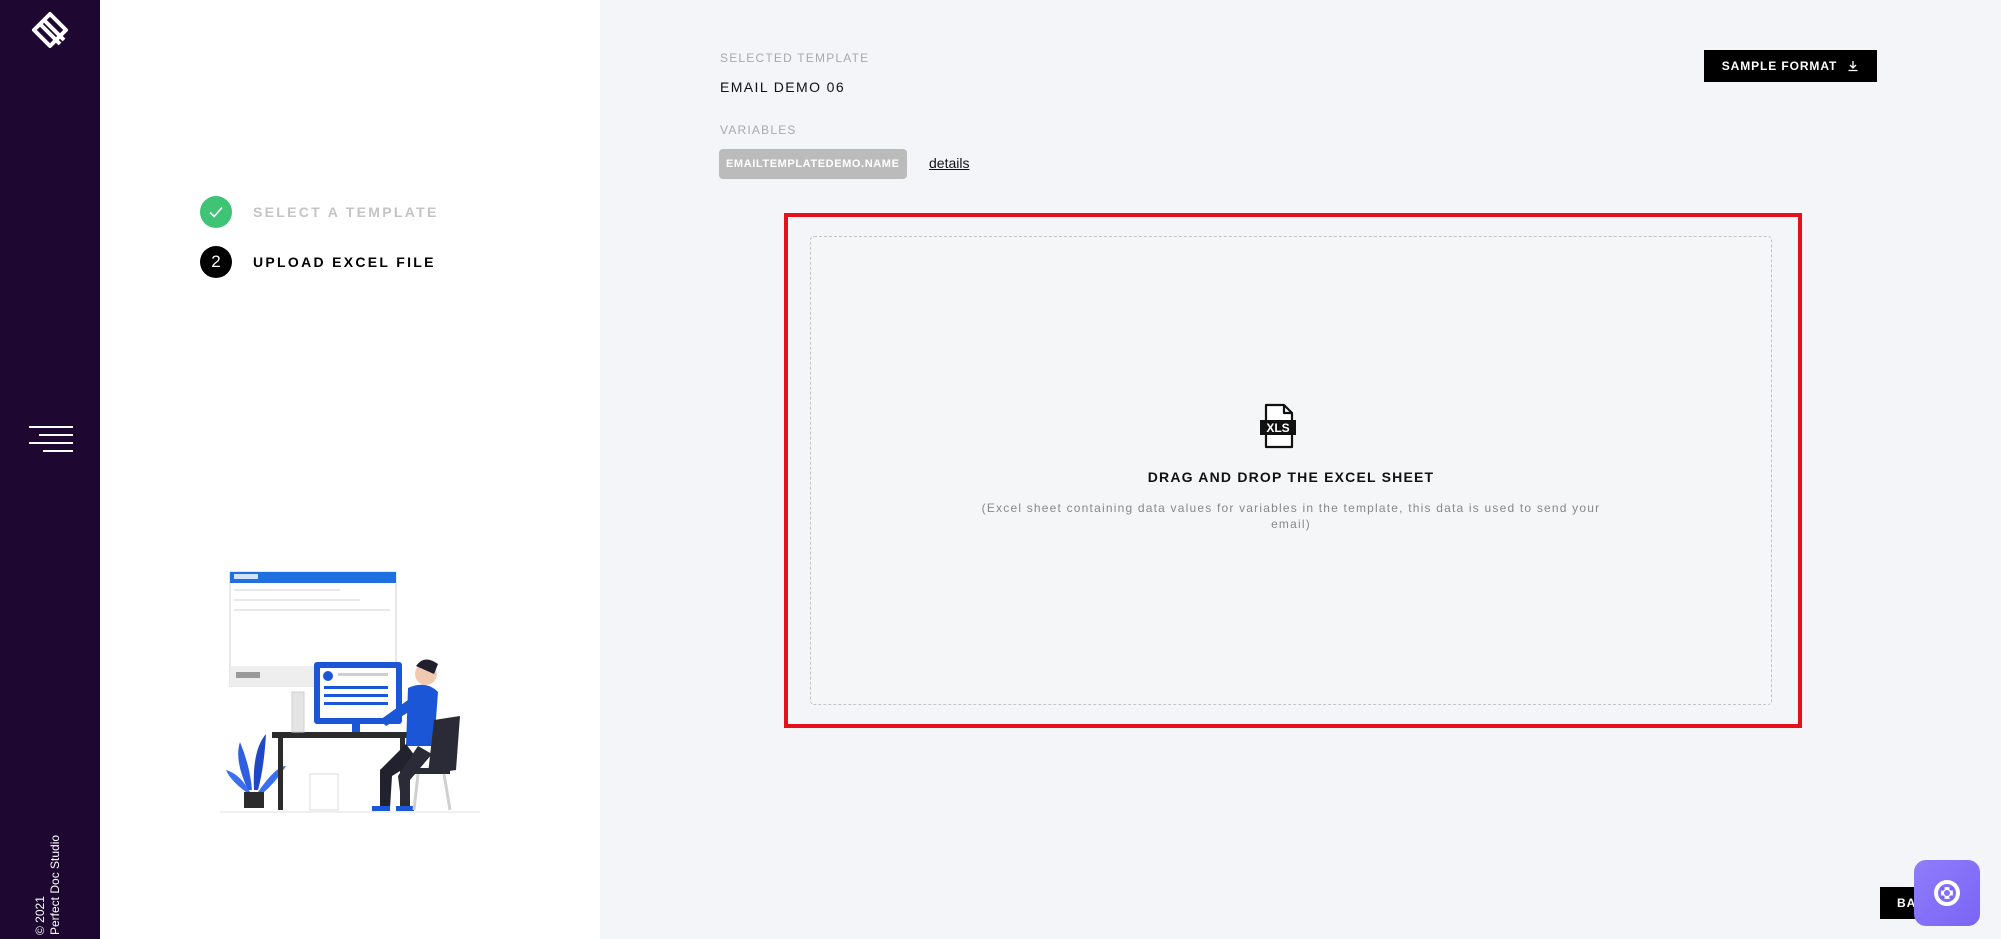  I want to click on person-at-computer-illustration, so click(350, 692).